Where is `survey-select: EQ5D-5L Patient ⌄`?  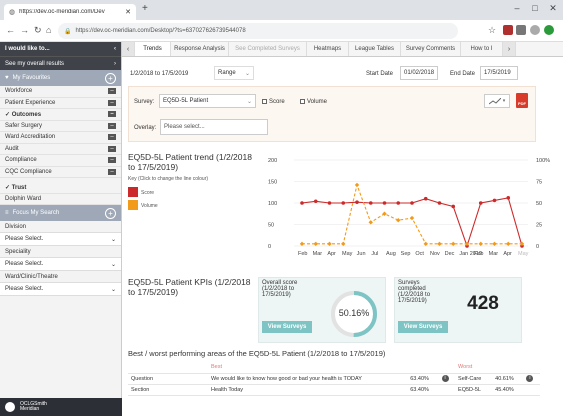 survey-select: EQ5D-5L Patient ⌄ is located at coordinates (207, 101).